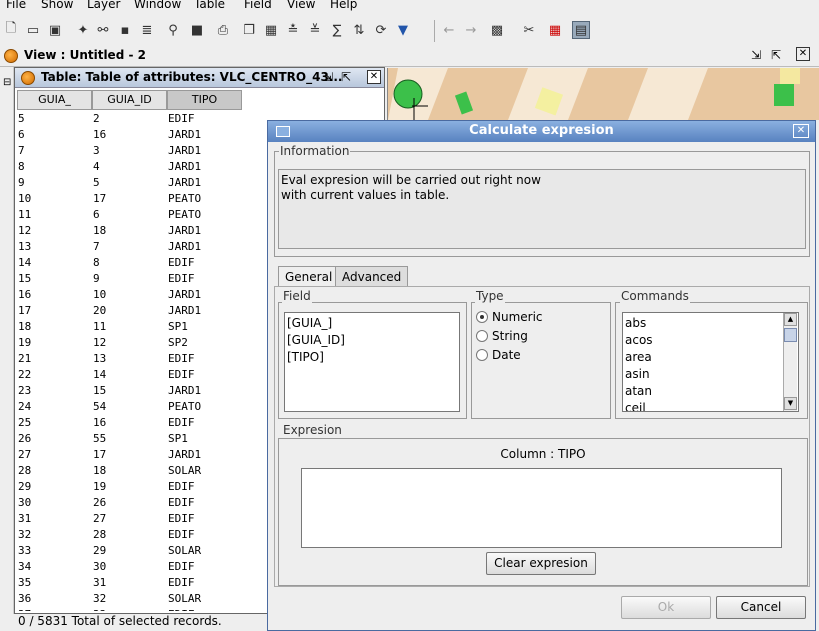 The image size is (819, 631). Describe the element at coordinates (482, 317) in the screenshot. I see `radio-numeric` at that location.